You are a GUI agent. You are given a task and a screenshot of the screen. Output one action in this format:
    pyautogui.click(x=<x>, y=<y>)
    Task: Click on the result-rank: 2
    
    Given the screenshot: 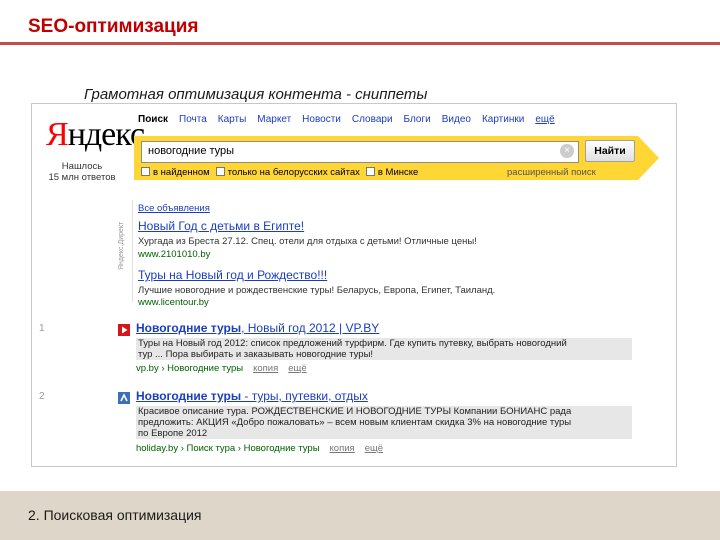 What is the action you would take?
    pyautogui.click(x=42, y=396)
    